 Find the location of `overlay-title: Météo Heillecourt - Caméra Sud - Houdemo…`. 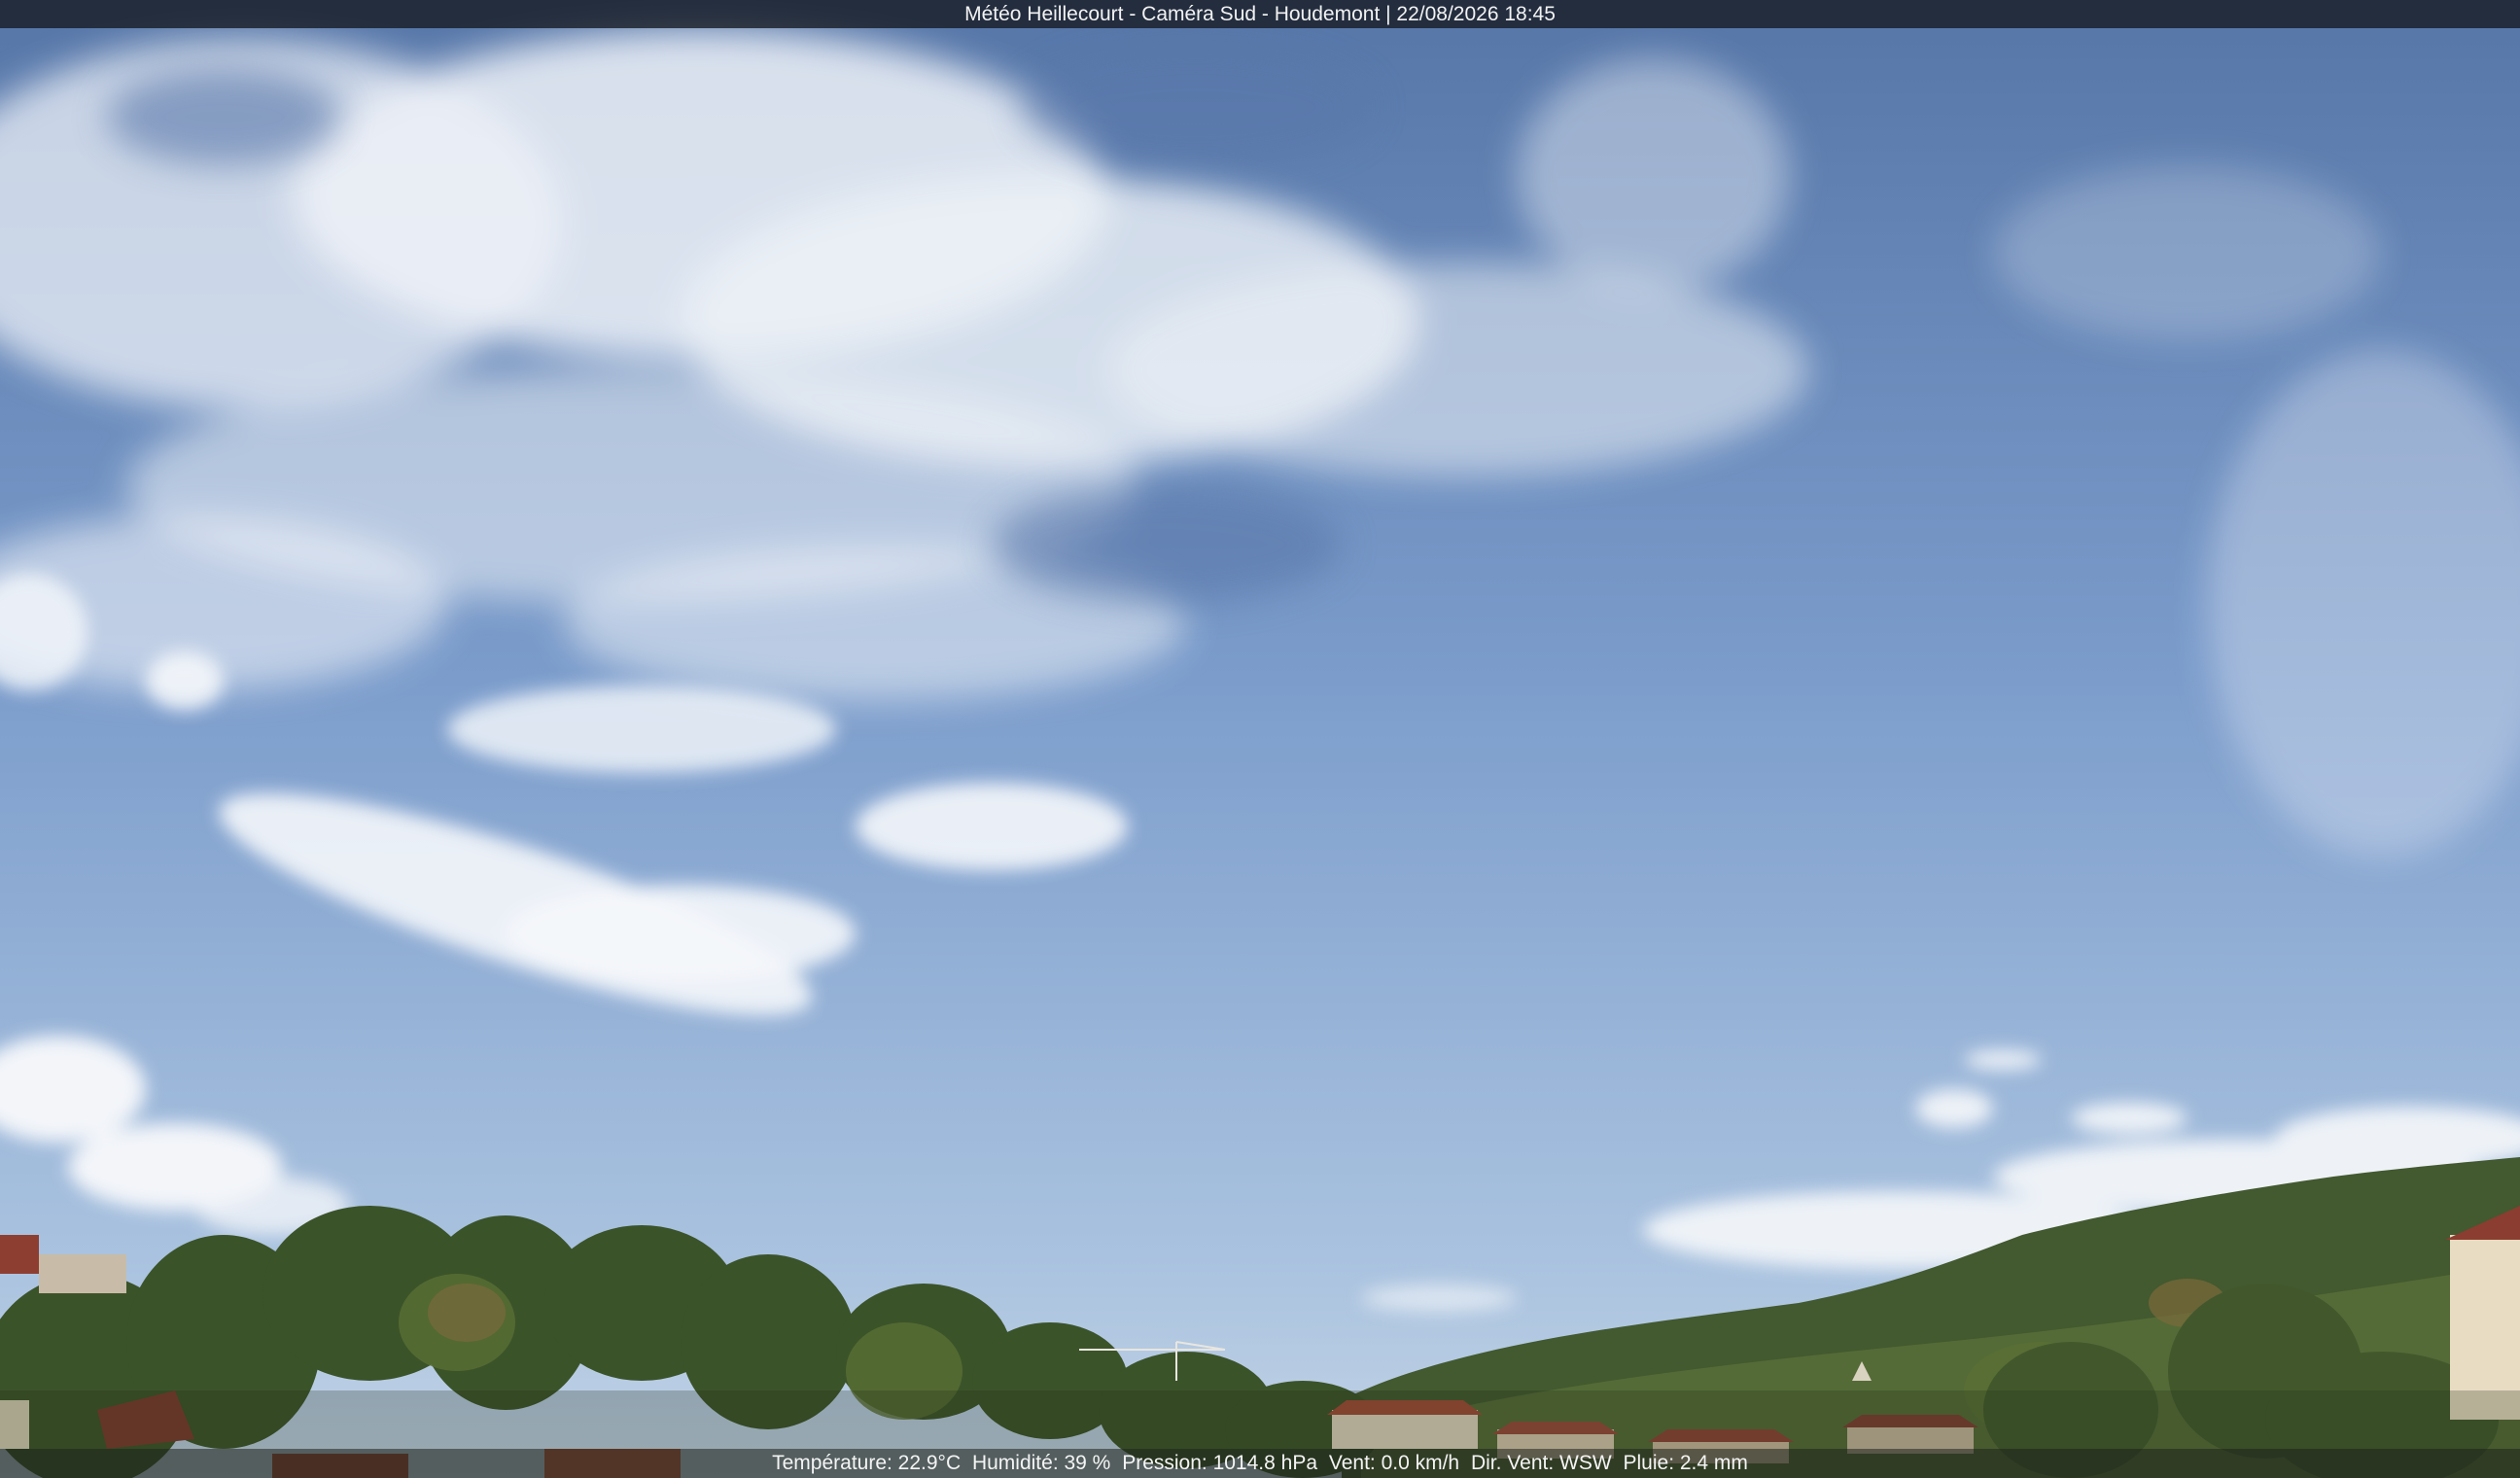

overlay-title: Météo Heillecourt - Caméra Sud - Houdemo… is located at coordinates (1260, 14).